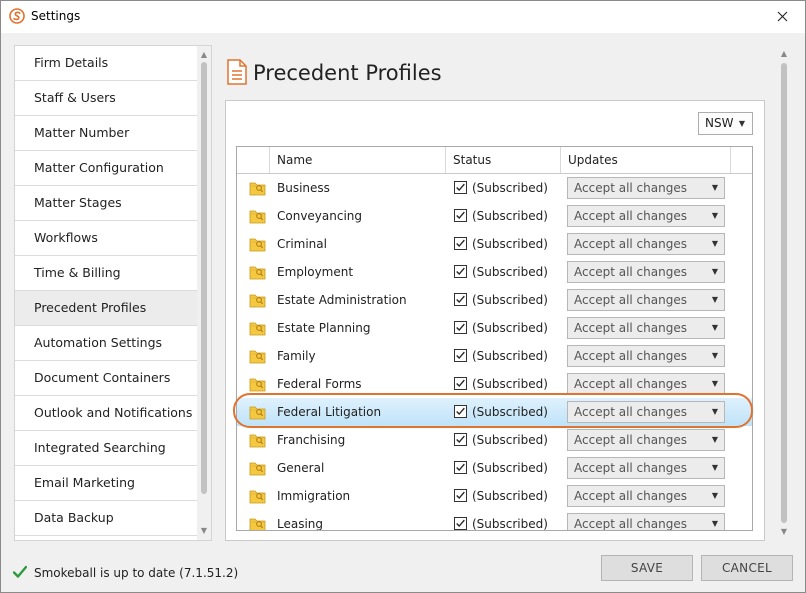  I want to click on content-scroll-thumb, so click(784, 293).